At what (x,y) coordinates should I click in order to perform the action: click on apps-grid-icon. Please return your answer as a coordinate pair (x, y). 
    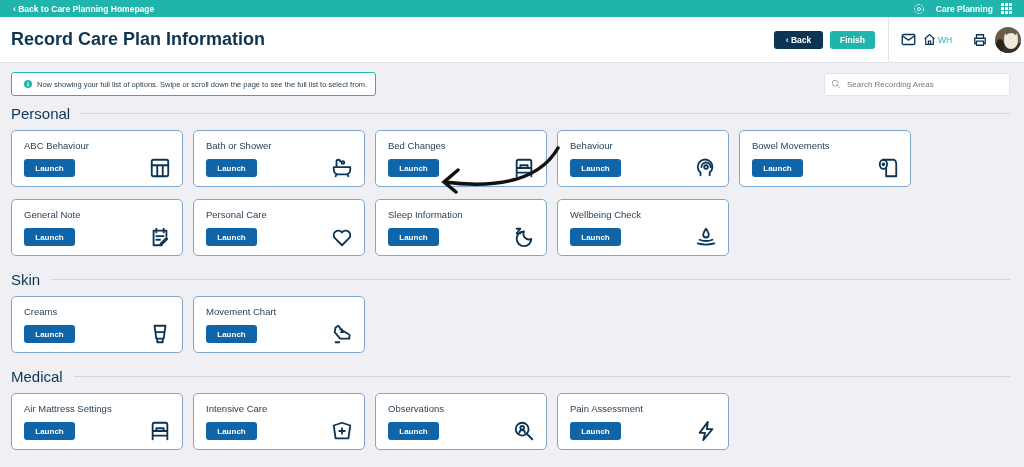
    Looking at the image, I should click on (1006, 8).